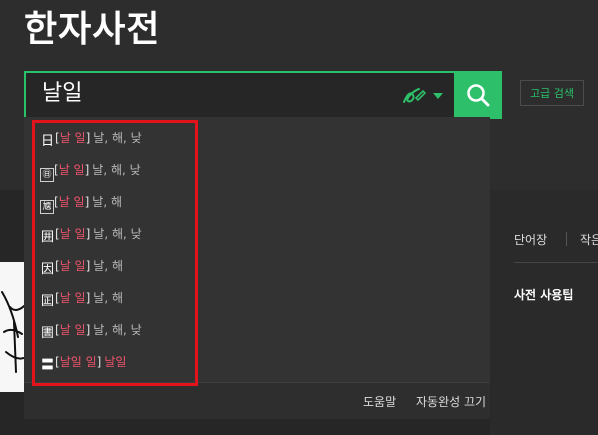 This screenshot has width=598, height=435. I want to click on dictionary-tips-heading: 사전 사용팁, so click(544, 295).